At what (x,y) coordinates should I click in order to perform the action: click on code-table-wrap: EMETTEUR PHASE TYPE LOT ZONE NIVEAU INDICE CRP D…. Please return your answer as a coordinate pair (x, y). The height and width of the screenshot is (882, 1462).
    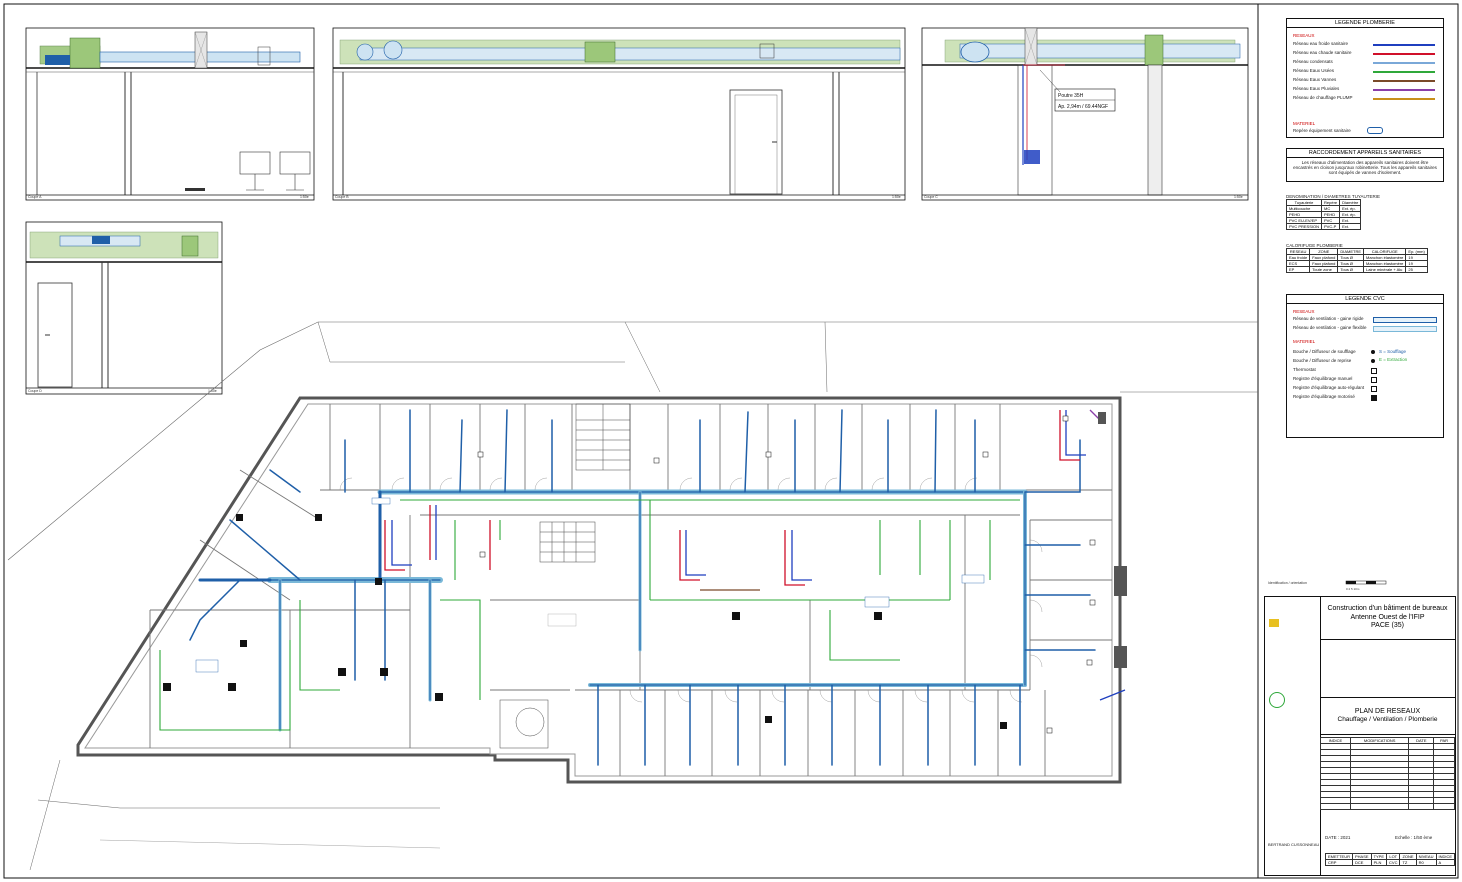
    Looking at the image, I should click on (1390, 859).